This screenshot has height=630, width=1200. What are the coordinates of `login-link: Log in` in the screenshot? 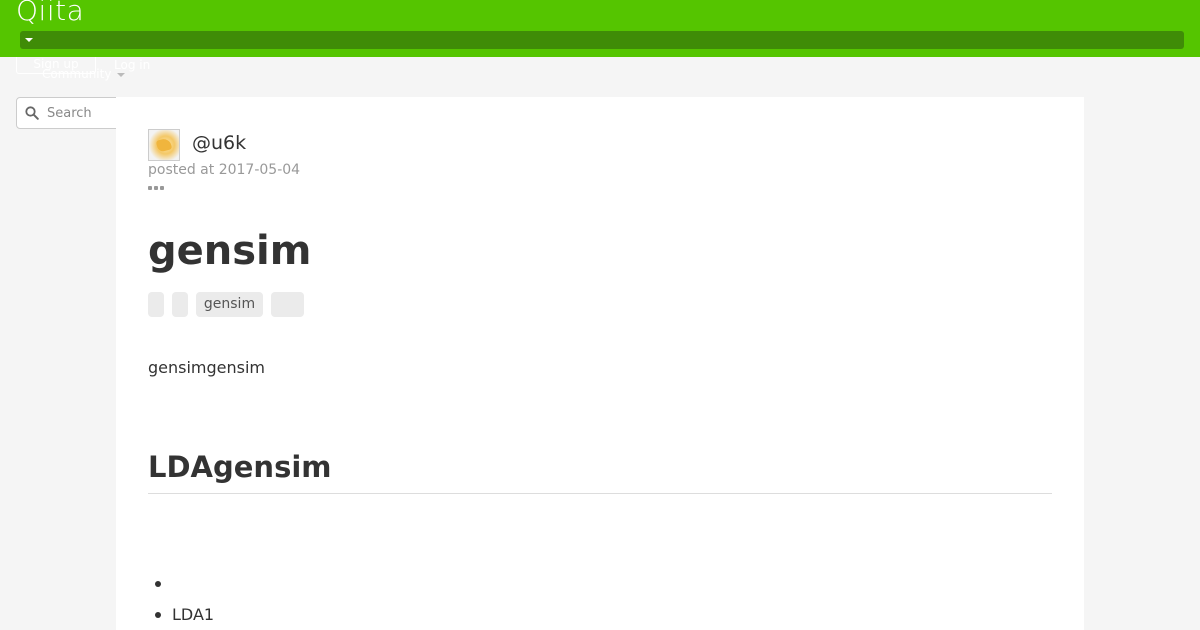 It's located at (132, 65).